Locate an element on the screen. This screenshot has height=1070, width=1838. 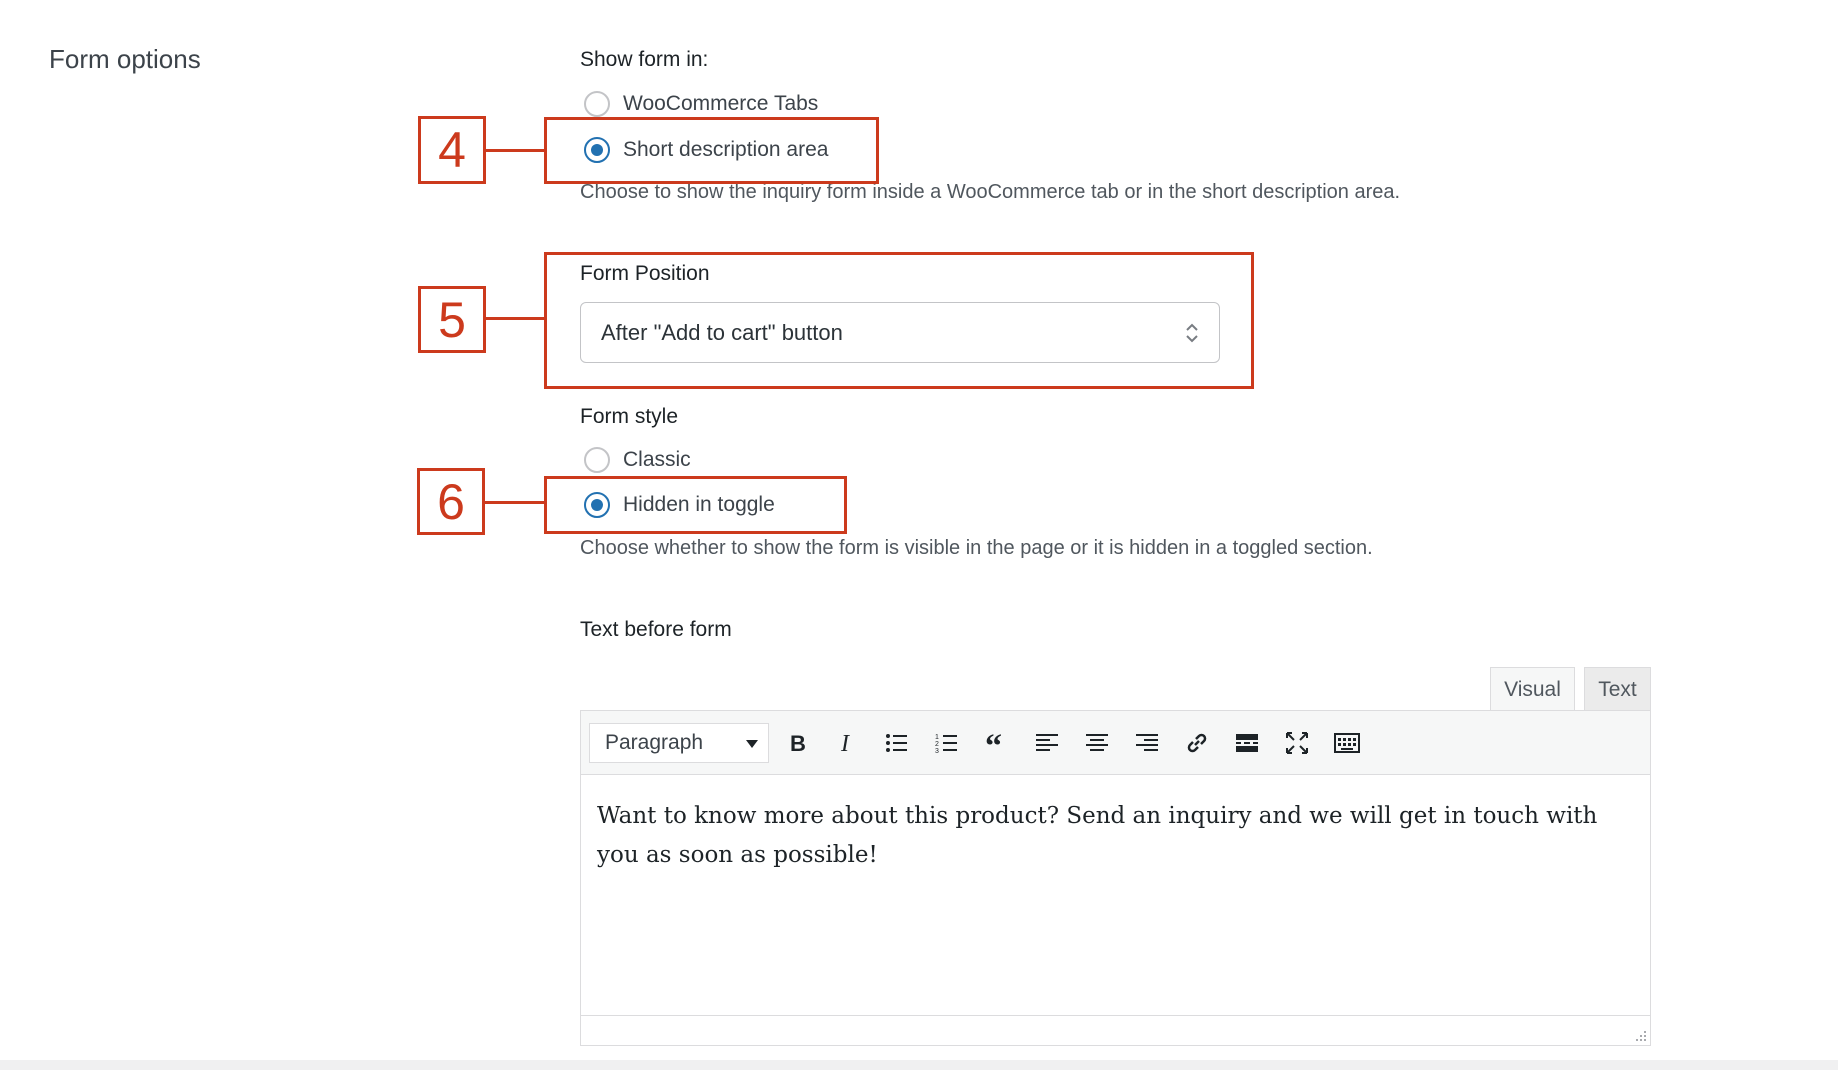
callout-number-5: 5 is located at coordinates (452, 319).